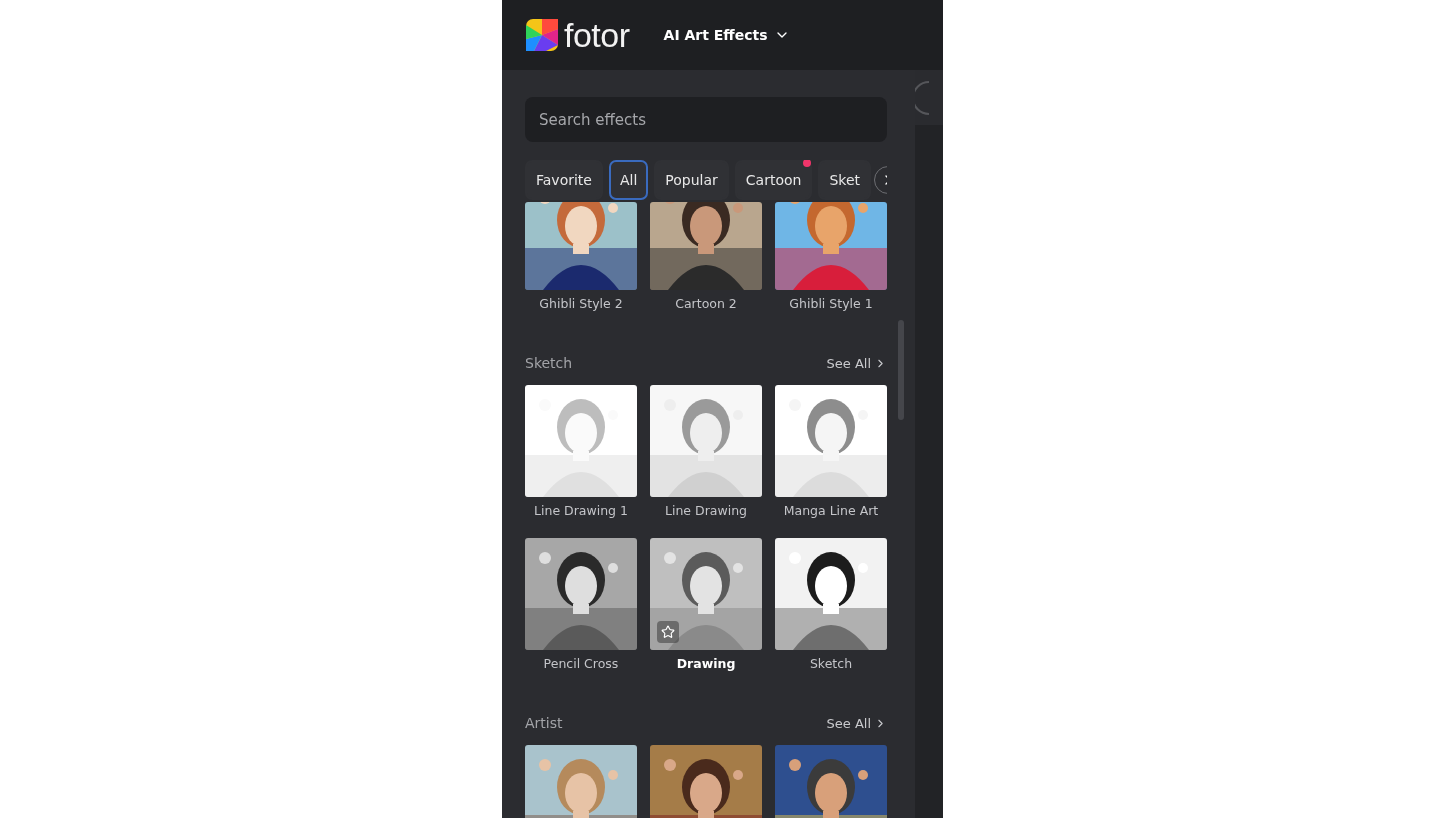 The image size is (1450, 818). Describe the element at coordinates (544, 723) in the screenshot. I see `section-title: Artist` at that location.